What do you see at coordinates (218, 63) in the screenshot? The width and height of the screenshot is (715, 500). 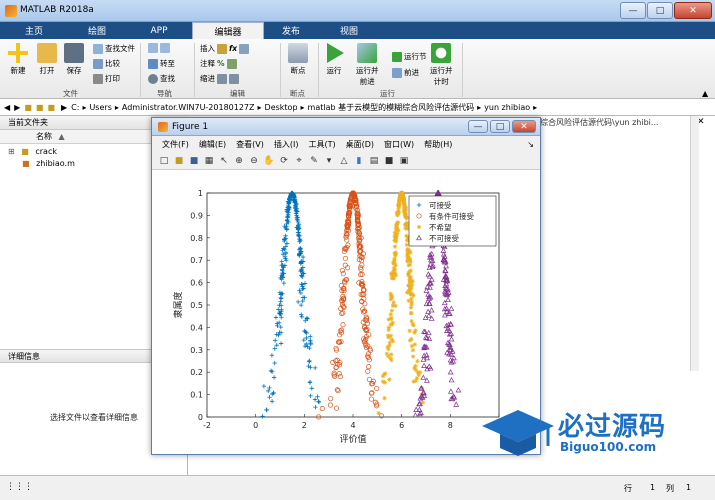 I see `comment-button: 注释%` at bounding box center [218, 63].